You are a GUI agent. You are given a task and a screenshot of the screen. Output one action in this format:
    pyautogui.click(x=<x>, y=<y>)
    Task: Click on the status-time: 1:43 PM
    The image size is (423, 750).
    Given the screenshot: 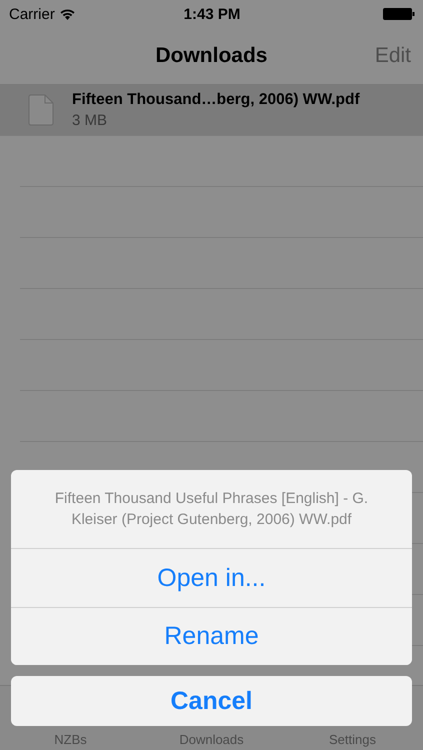 What is the action you would take?
    pyautogui.click(x=212, y=14)
    